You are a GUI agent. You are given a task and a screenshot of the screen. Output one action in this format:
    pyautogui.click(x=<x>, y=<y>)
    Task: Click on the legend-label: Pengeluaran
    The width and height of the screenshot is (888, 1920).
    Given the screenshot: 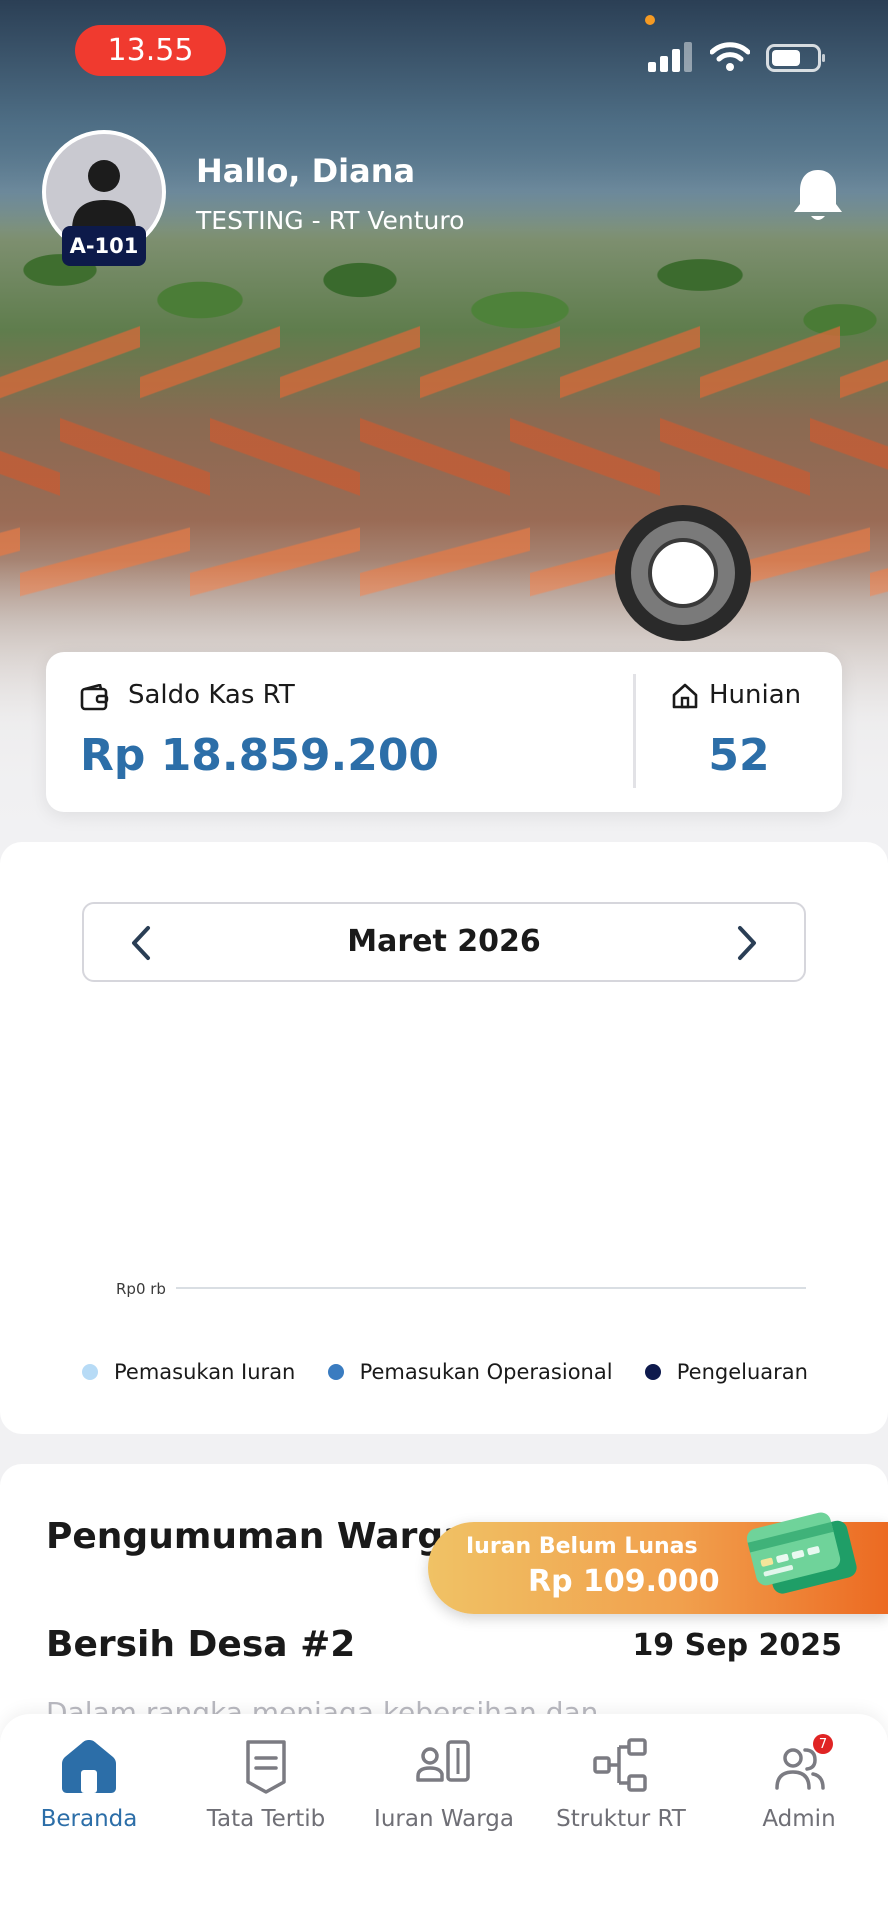 What is the action you would take?
    pyautogui.click(x=742, y=1372)
    